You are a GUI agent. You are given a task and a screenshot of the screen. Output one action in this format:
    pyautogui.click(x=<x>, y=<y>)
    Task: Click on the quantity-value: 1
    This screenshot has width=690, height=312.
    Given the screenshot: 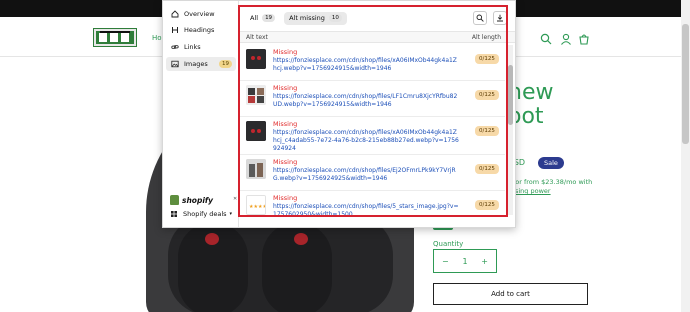 What is the action you would take?
    pyautogui.click(x=465, y=261)
    